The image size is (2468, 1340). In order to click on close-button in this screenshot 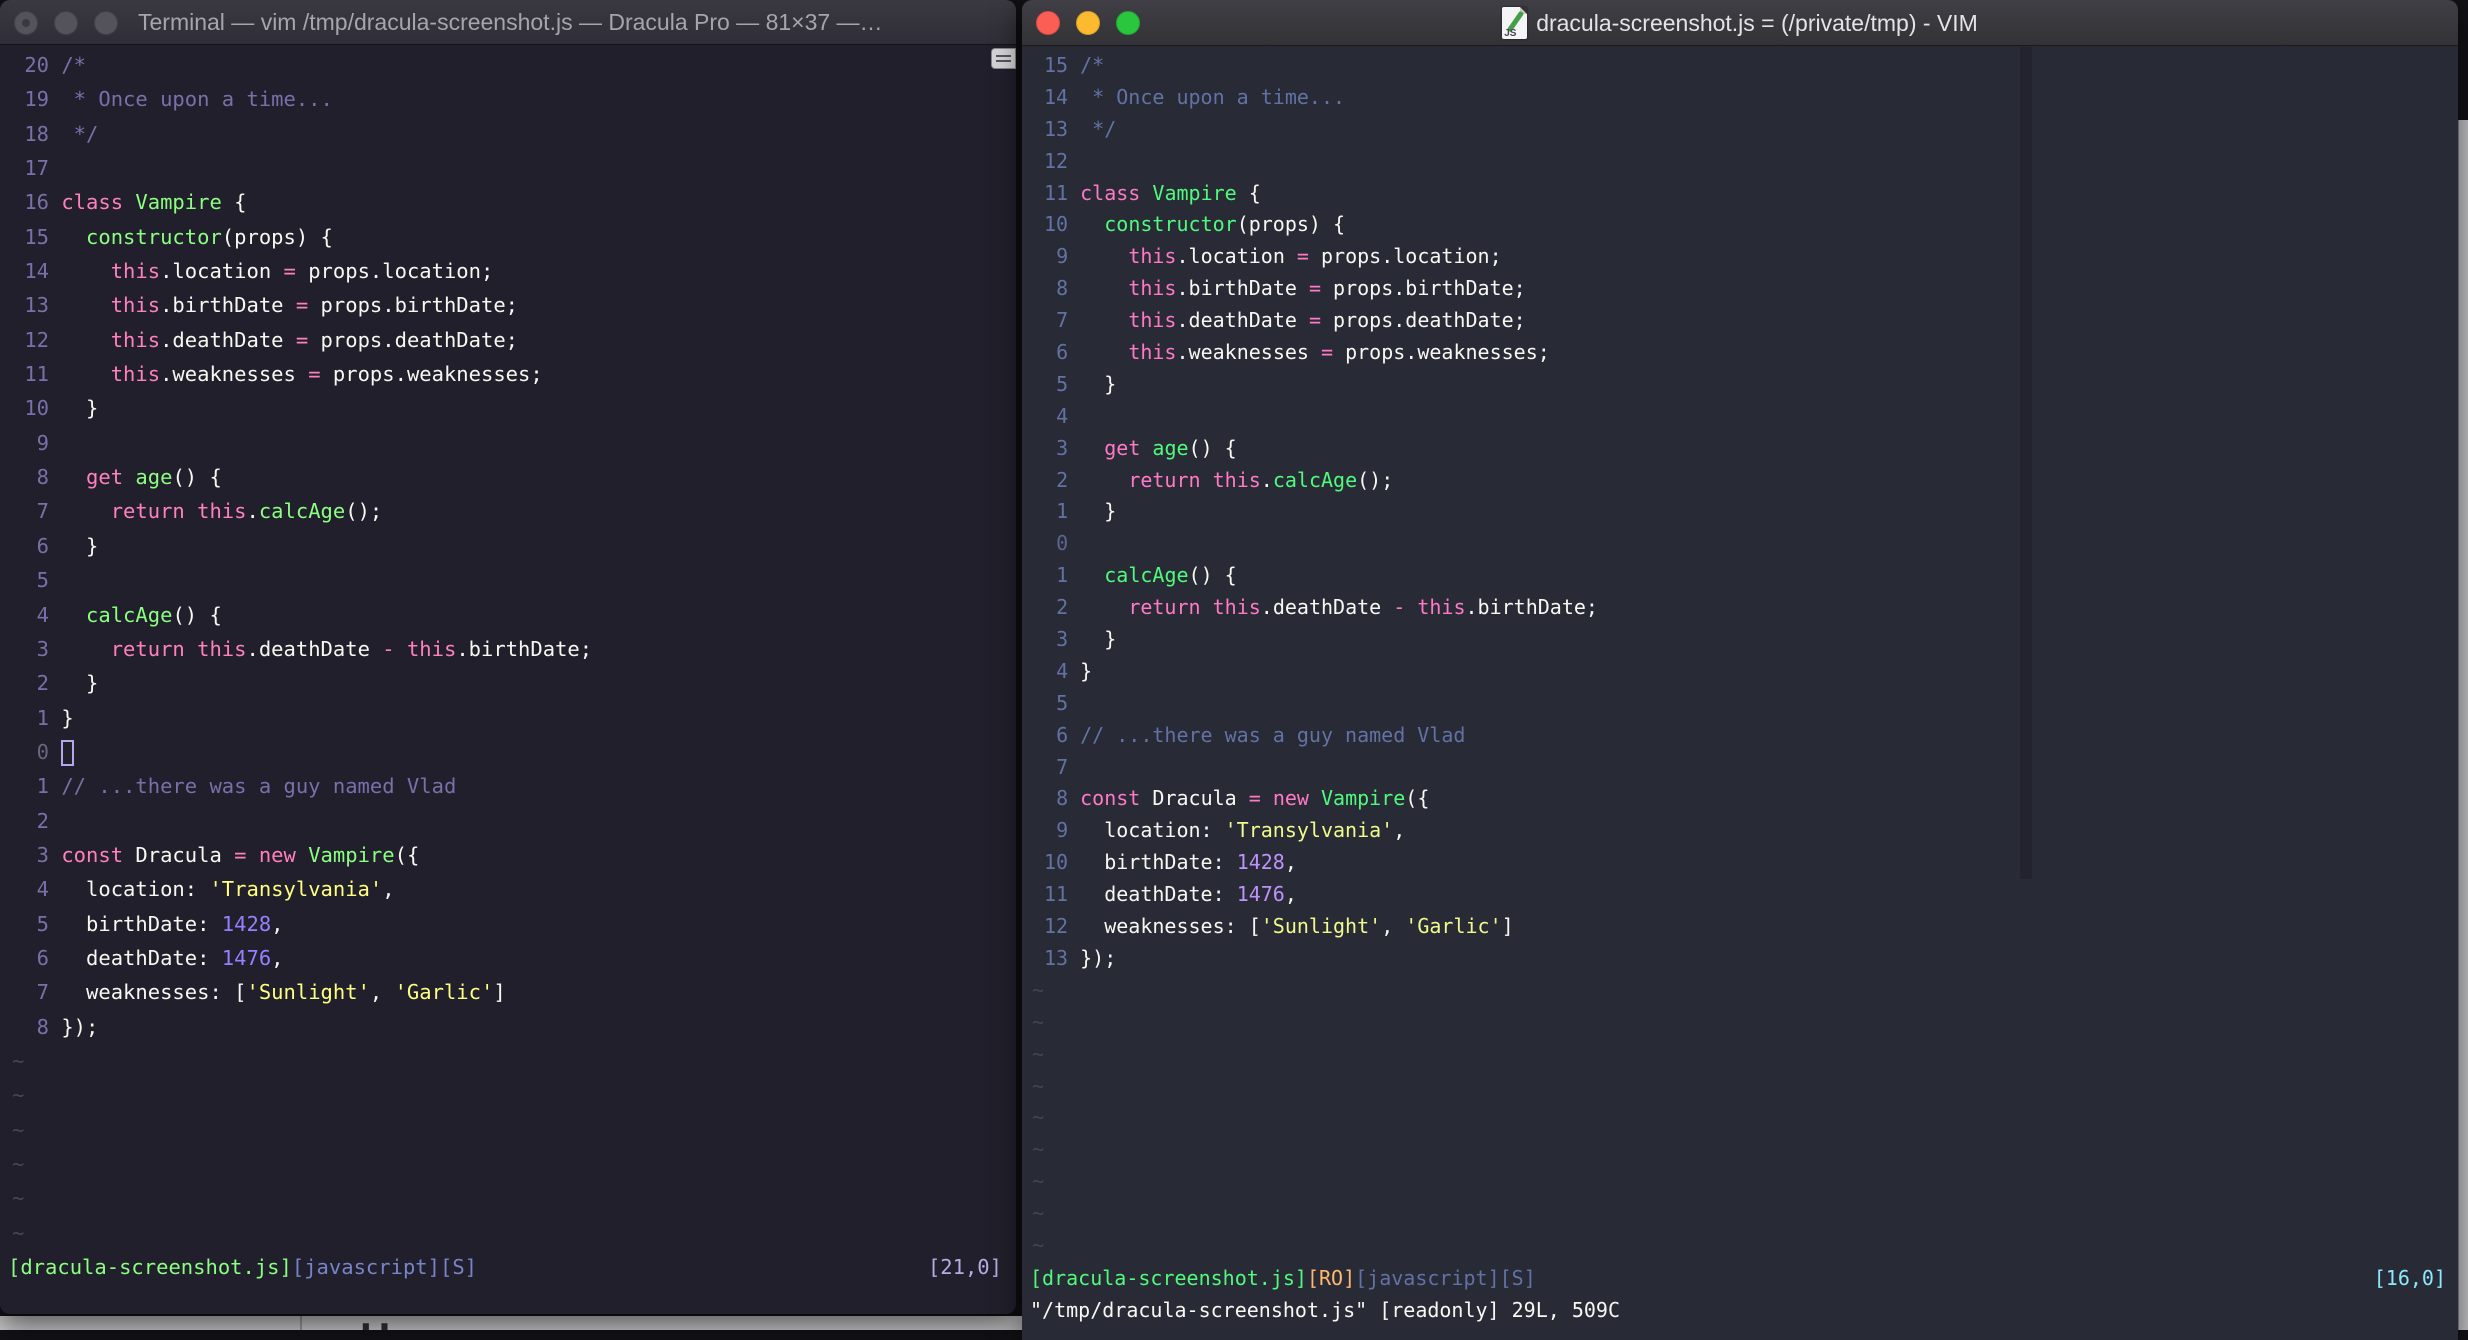, I will do `click(26, 23)`.